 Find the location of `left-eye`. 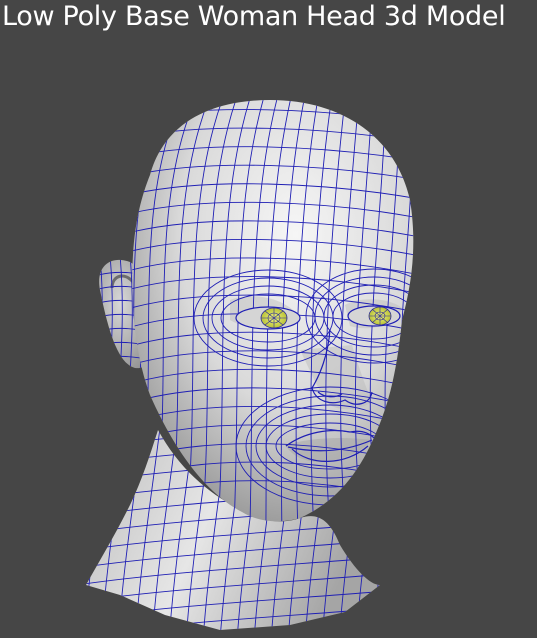

left-eye is located at coordinates (268, 318).